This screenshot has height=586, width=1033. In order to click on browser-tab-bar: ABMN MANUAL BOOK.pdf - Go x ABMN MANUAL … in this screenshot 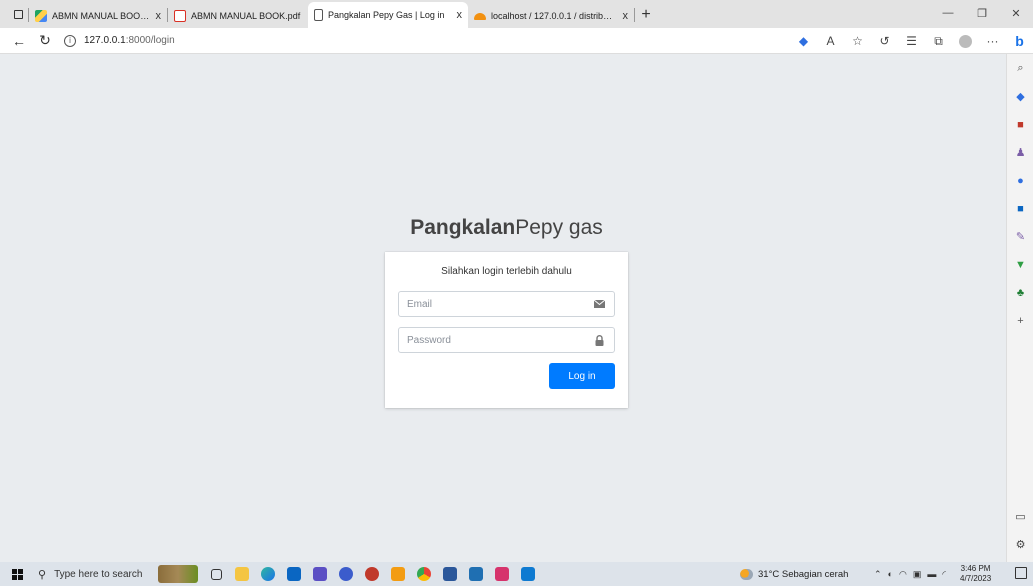, I will do `click(516, 14)`.